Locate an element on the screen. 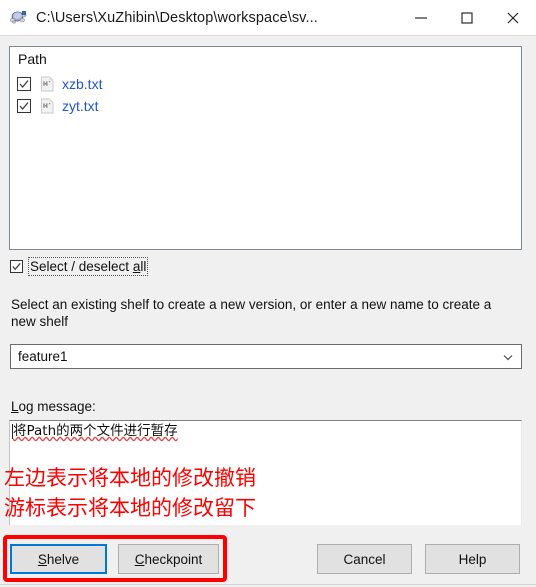 This screenshot has height=587, width=536. shelf-name-combobox: feature1 is located at coordinates (266, 356).